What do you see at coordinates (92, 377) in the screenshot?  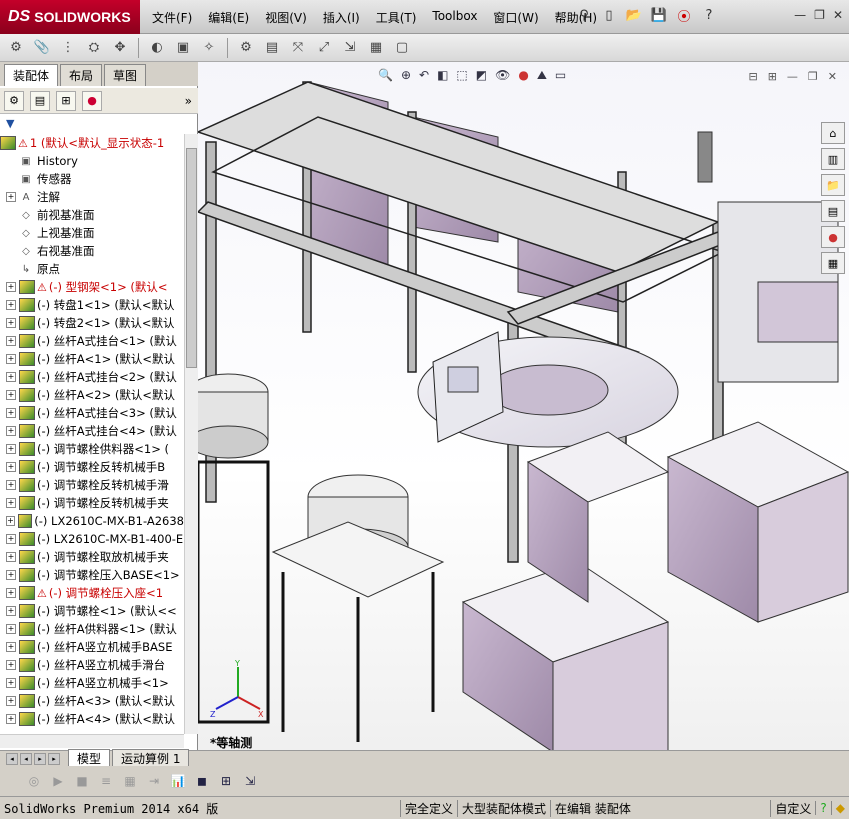 I see `tree-item: + (-) 丝杆A式挂台<2> (默认` at bounding box center [92, 377].